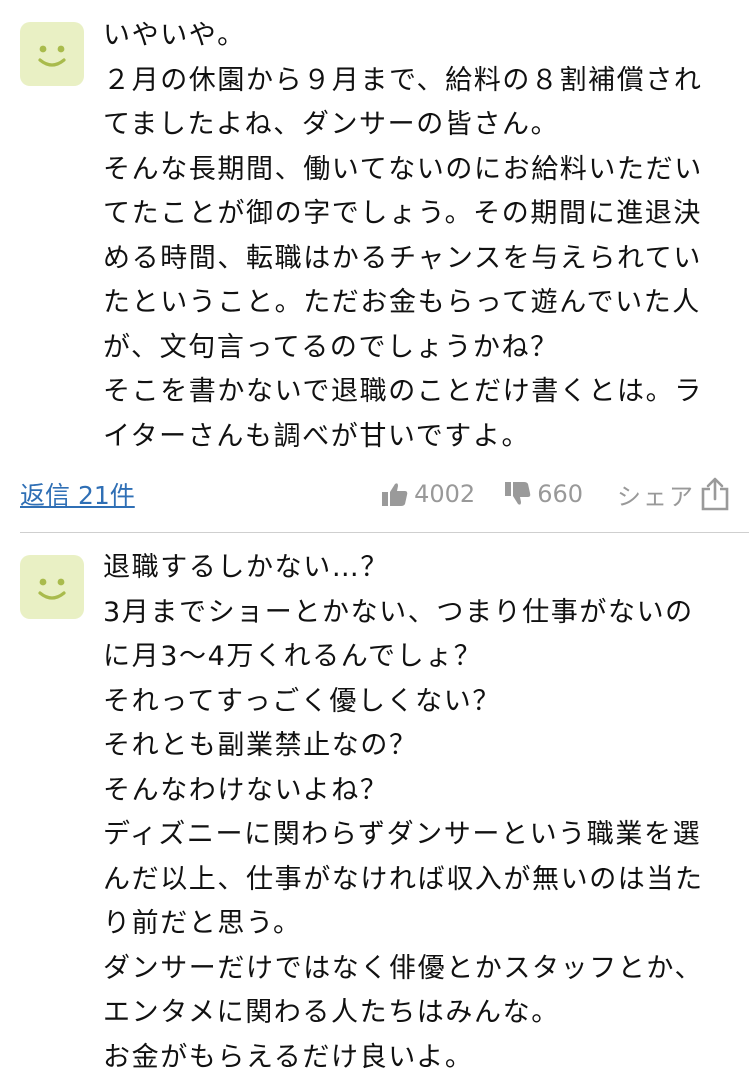 Image resolution: width=749 pixels, height=1081 pixels. Describe the element at coordinates (331, 124) in the screenshot. I see `comment-line: てましたよね、ダンサーの皆さん。` at that location.